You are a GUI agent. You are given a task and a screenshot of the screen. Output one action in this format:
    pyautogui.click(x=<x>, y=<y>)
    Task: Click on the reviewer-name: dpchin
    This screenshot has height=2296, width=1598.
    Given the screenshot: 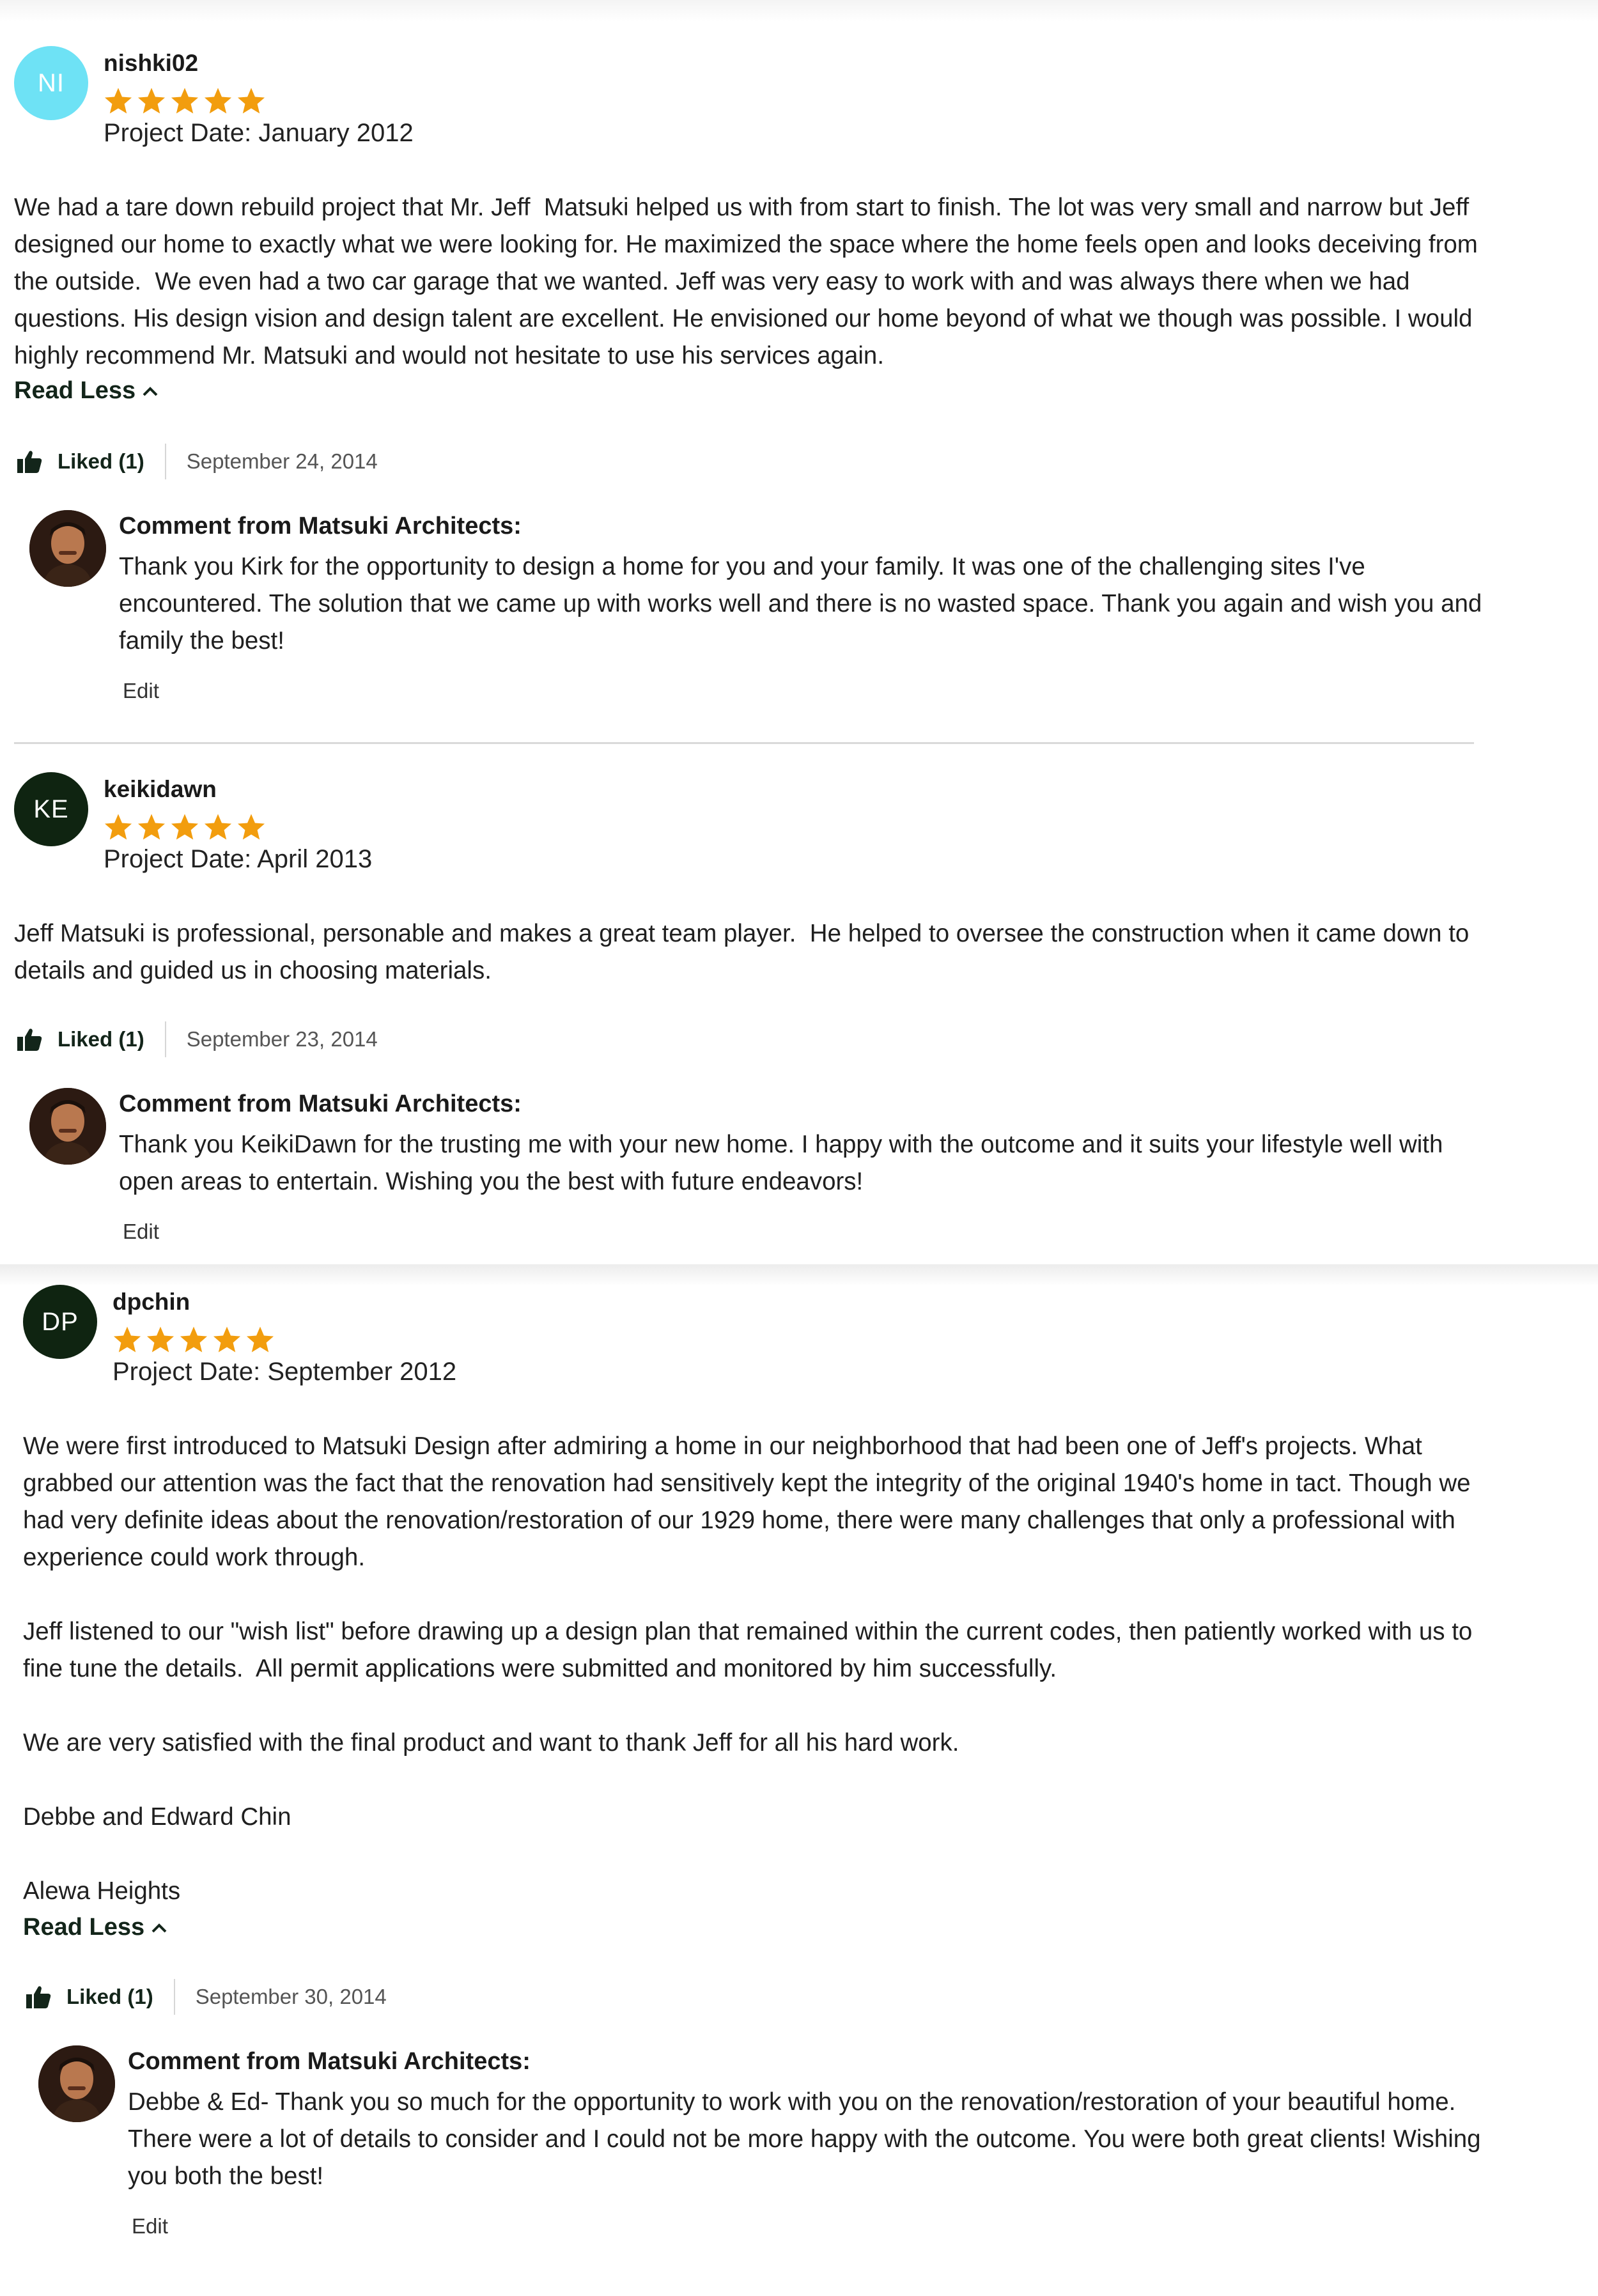 What is the action you would take?
    pyautogui.click(x=151, y=1302)
    